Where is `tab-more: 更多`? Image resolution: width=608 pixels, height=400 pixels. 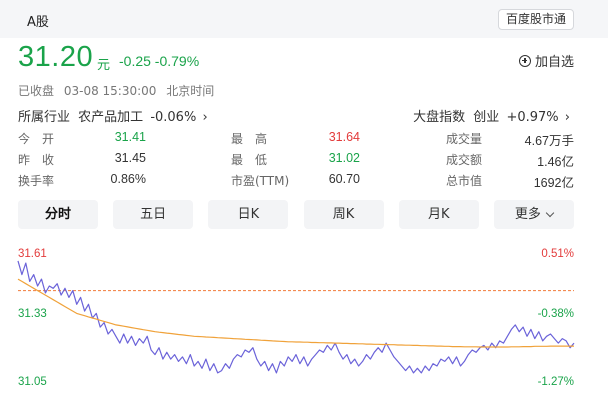
tab-more: 更多 is located at coordinates (533, 214).